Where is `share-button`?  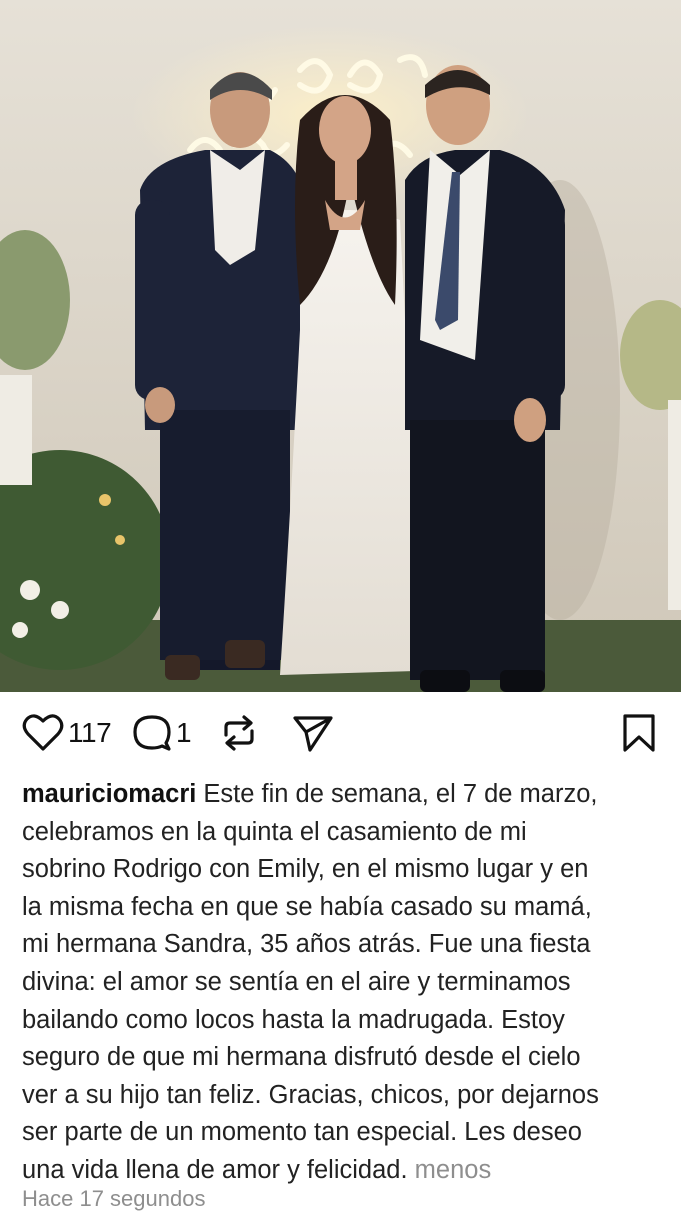
share-button is located at coordinates (313, 733).